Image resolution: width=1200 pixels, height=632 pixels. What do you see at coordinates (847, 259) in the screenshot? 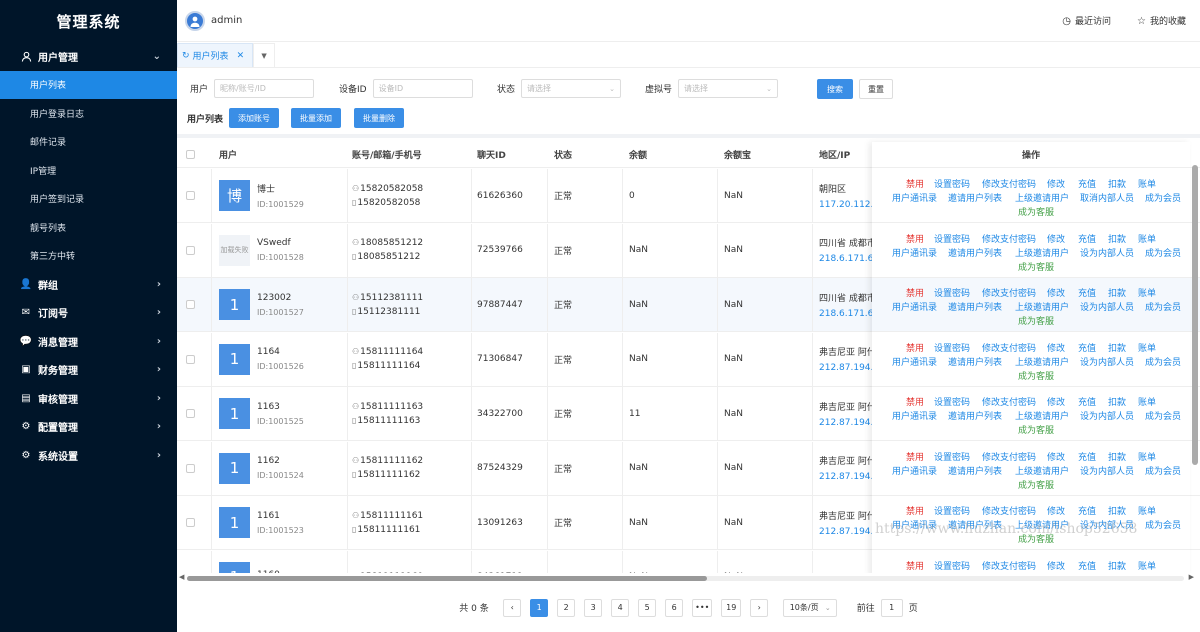
I see `ip-link: 218.6.171.62` at bounding box center [847, 259].